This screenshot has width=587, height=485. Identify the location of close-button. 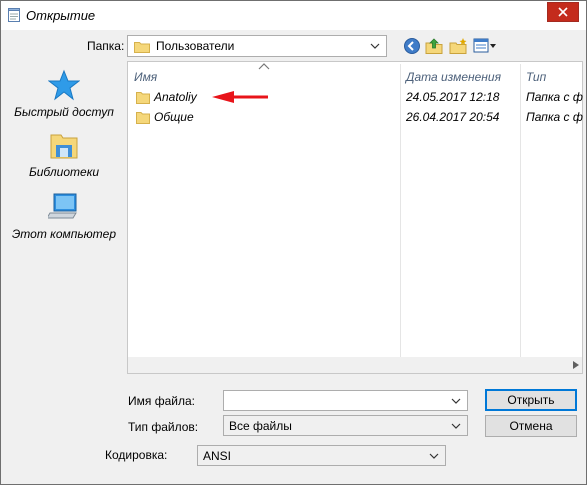
(563, 12).